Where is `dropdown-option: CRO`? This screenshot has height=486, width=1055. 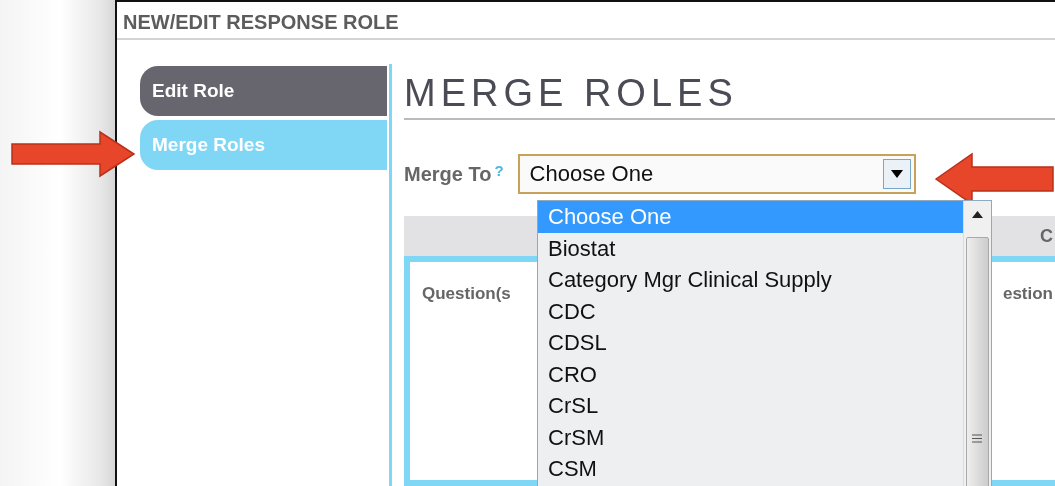 dropdown-option: CRO is located at coordinates (750, 374).